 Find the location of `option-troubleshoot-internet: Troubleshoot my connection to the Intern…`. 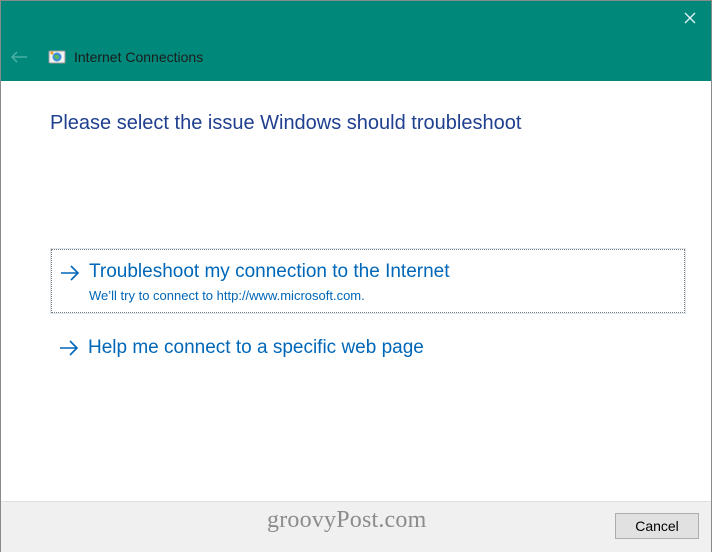

option-troubleshoot-internet: Troubleshoot my connection to the Intern… is located at coordinates (368, 281).